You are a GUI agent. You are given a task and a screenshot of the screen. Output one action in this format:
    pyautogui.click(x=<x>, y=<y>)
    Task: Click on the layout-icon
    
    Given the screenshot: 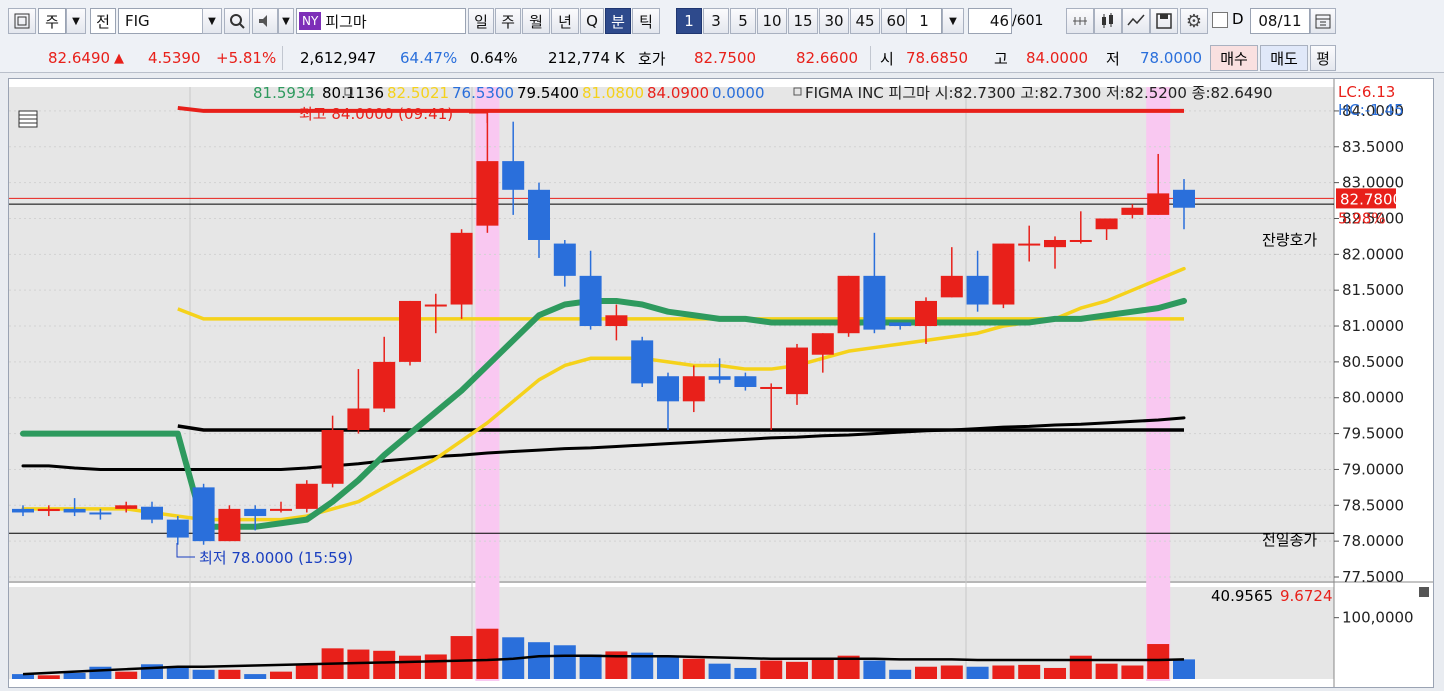 What is the action you would take?
    pyautogui.click(x=22, y=21)
    